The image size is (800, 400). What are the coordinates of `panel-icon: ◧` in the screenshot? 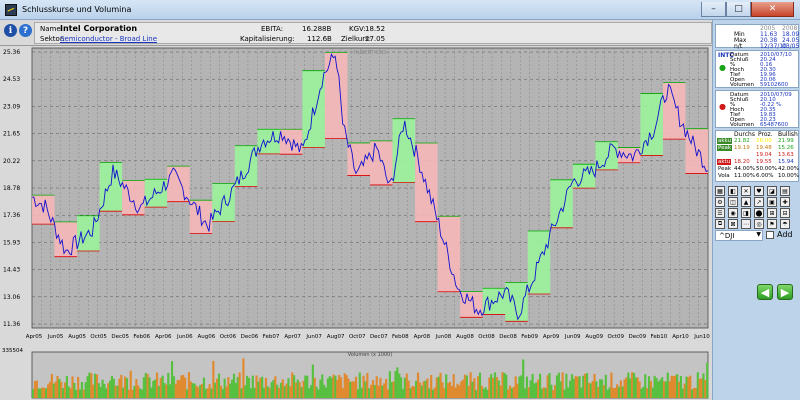 It's located at (733, 191).